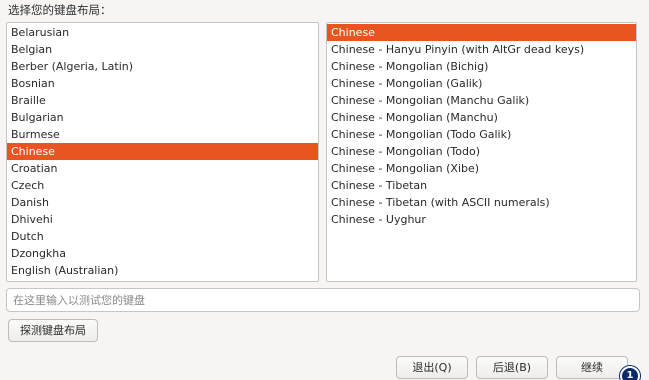 The height and width of the screenshot is (380, 649). I want to click on layout-list-item-selected: Chinese, so click(162, 151).